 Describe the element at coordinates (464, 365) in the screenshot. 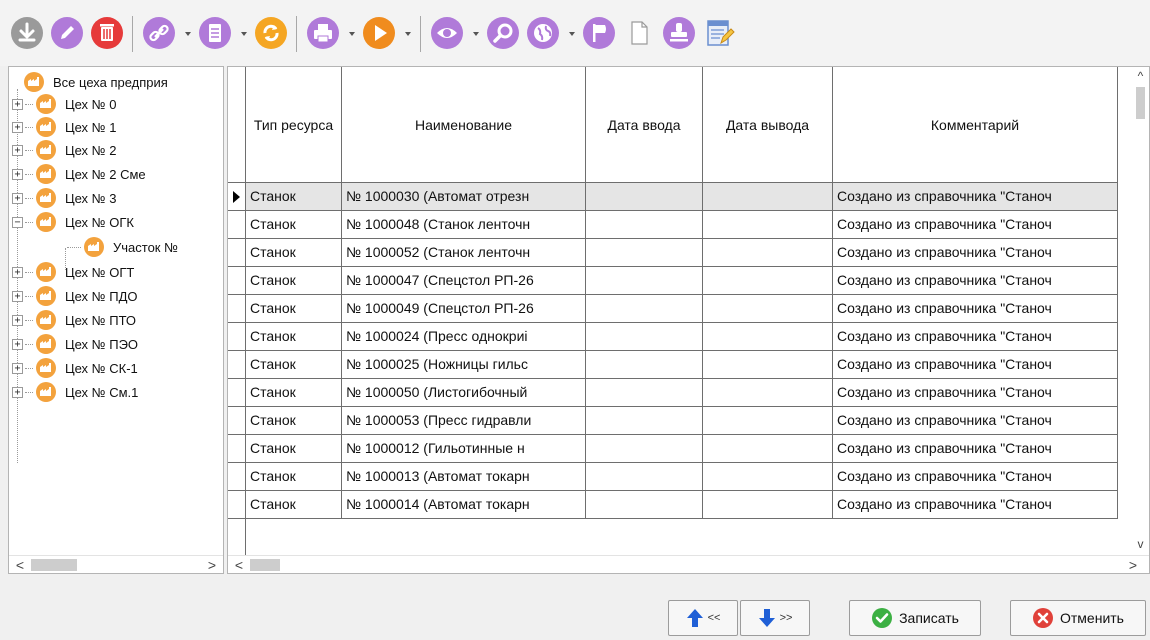

I see `cell-name: № 1000025 (Ножницы гильс` at that location.